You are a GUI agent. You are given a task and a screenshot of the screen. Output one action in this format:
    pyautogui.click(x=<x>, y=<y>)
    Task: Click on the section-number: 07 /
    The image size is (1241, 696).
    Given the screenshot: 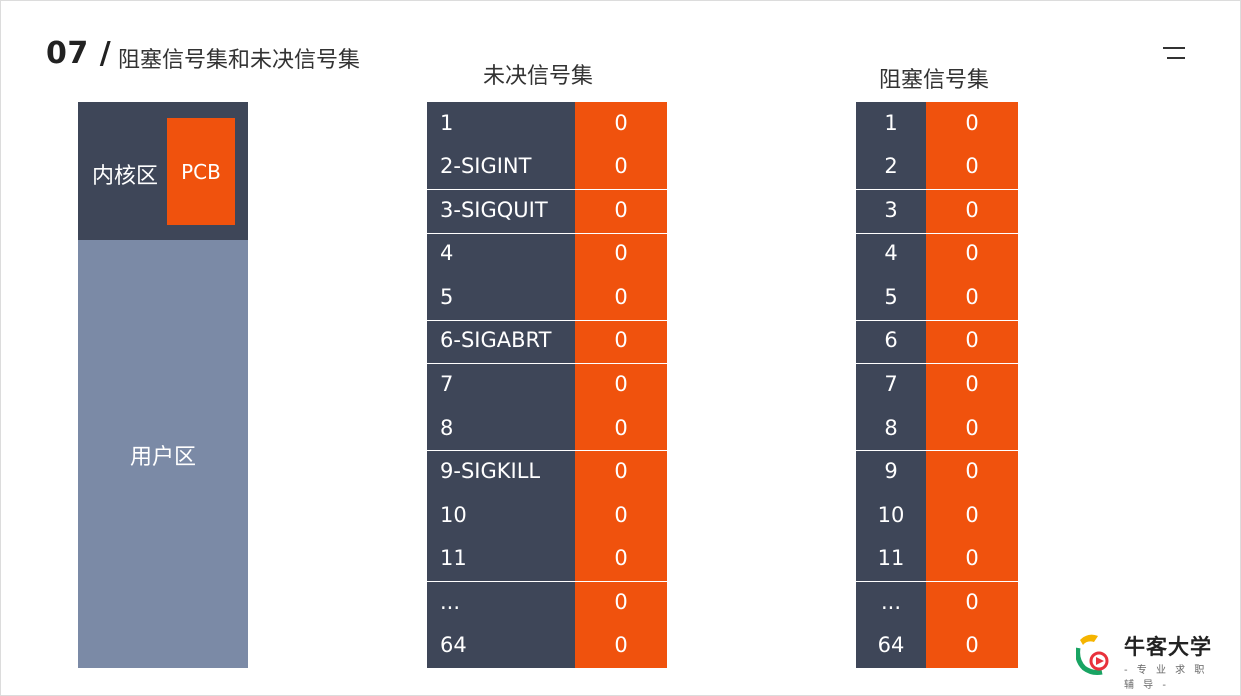 What is the action you would take?
    pyautogui.click(x=79, y=53)
    